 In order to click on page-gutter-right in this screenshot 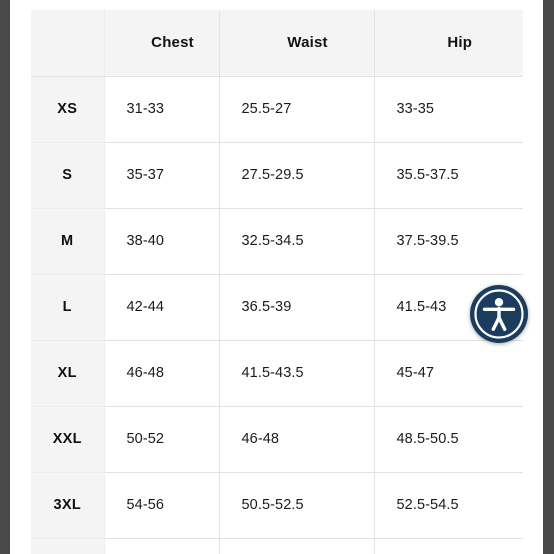, I will do `click(548, 277)`.